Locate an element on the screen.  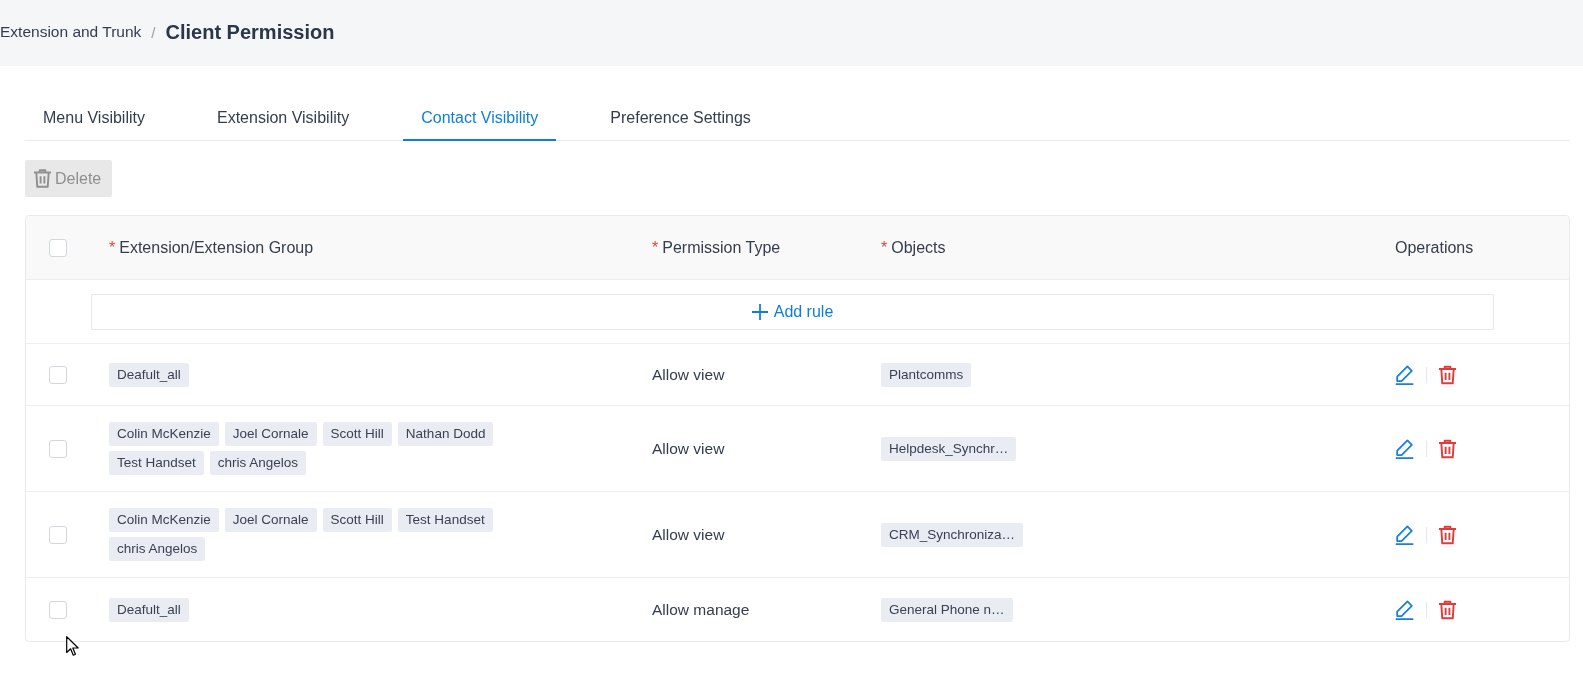
page-title: Client Permission is located at coordinates (250, 32).